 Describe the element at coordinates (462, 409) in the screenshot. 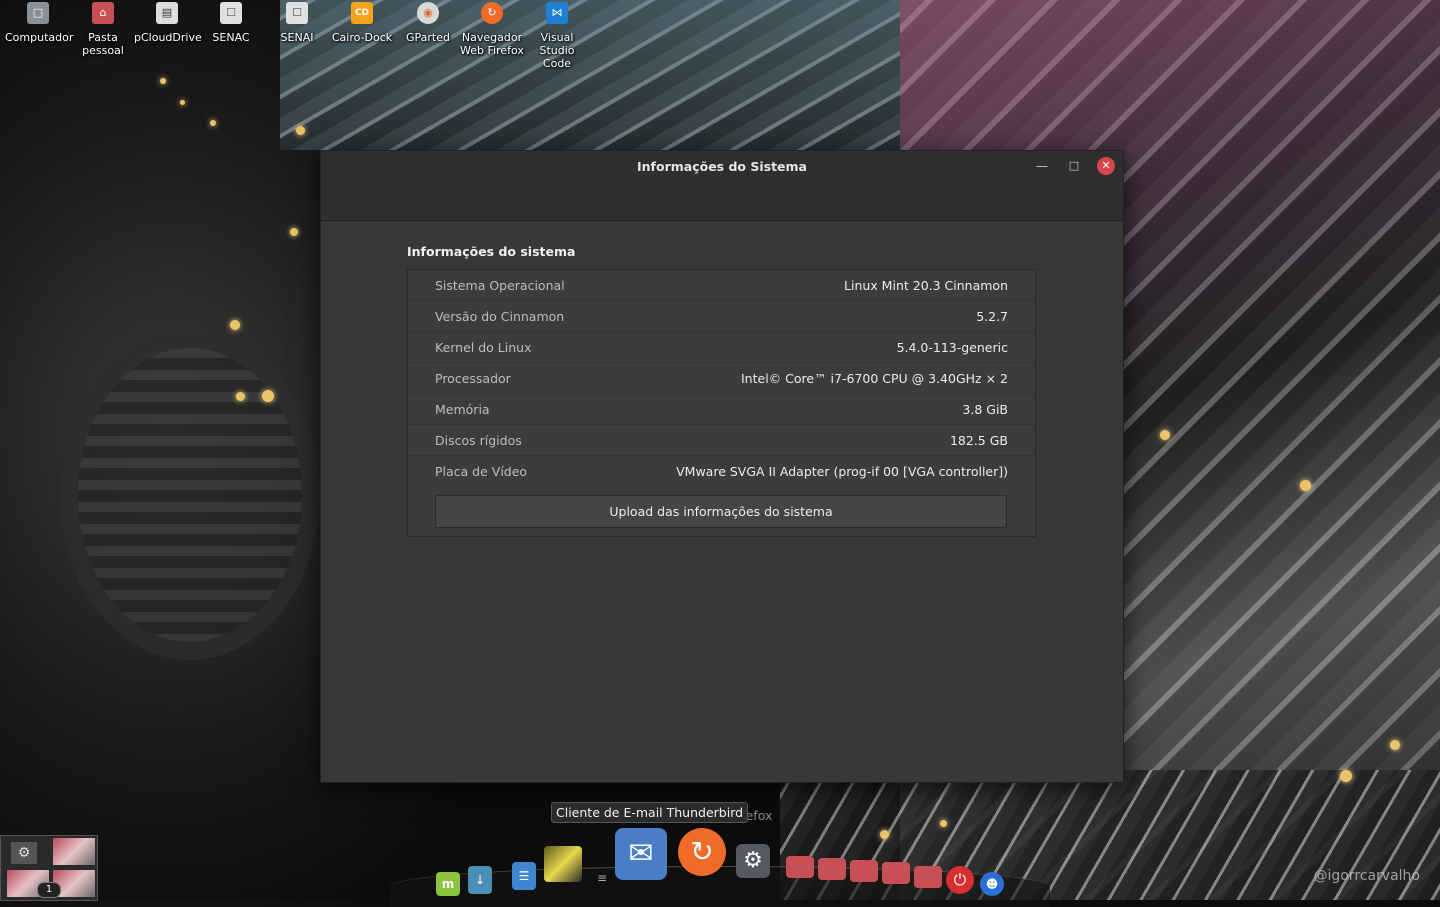

I see `info-key: Memória` at that location.